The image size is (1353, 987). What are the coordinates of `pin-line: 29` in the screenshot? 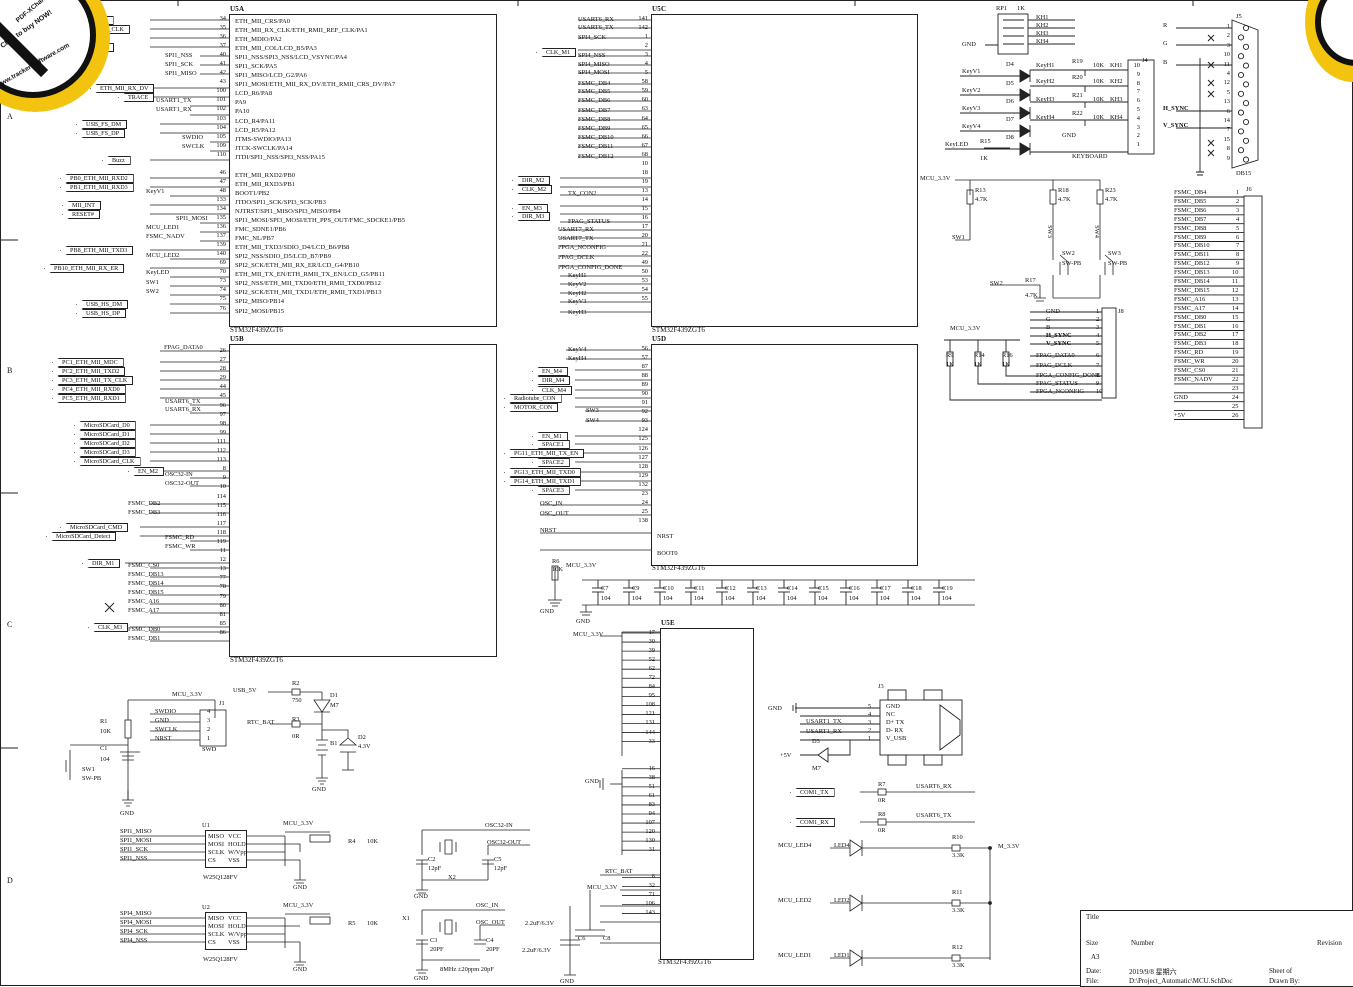 It's located at (222, 378).